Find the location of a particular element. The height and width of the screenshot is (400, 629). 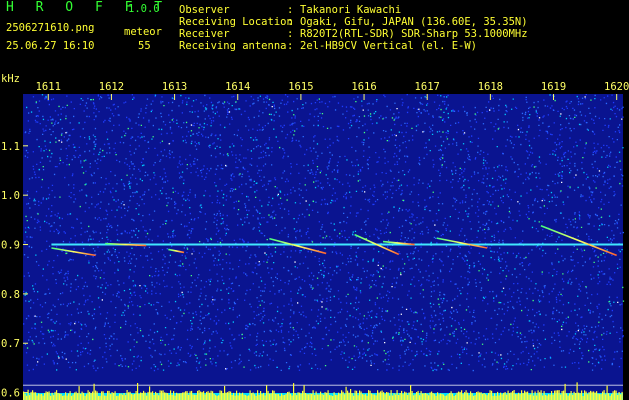

x-tick-label: 1619 is located at coordinates (553, 87).